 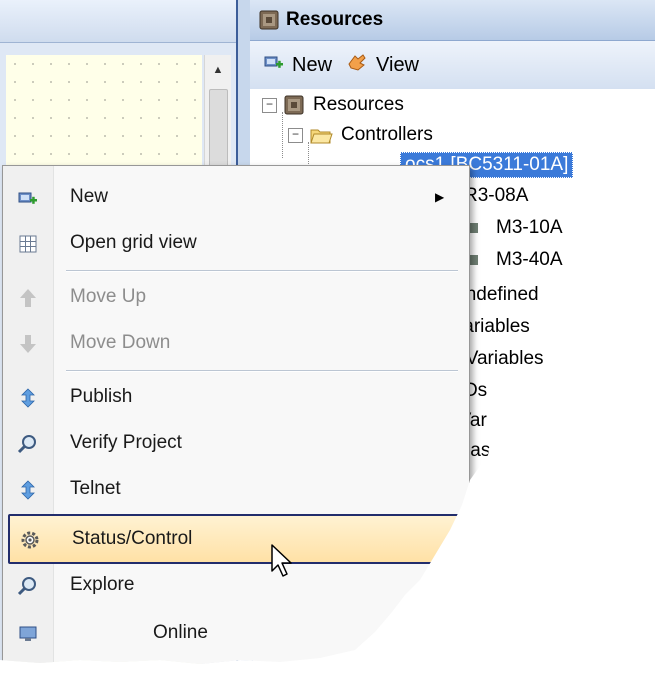 I want to click on menu-item-move-up: Move Up, so click(x=233, y=297).